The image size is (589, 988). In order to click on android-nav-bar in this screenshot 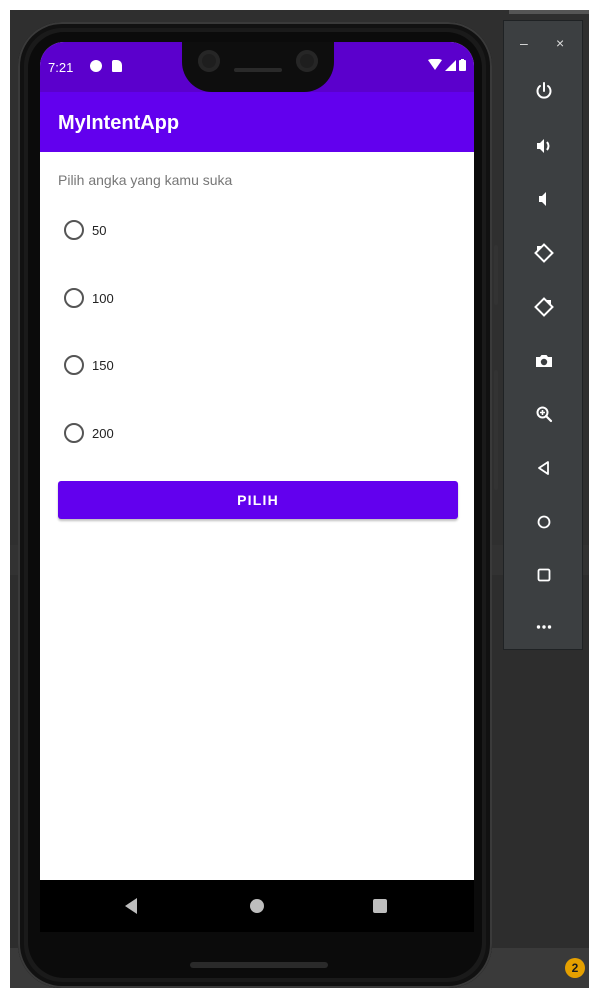, I will do `click(257, 906)`.